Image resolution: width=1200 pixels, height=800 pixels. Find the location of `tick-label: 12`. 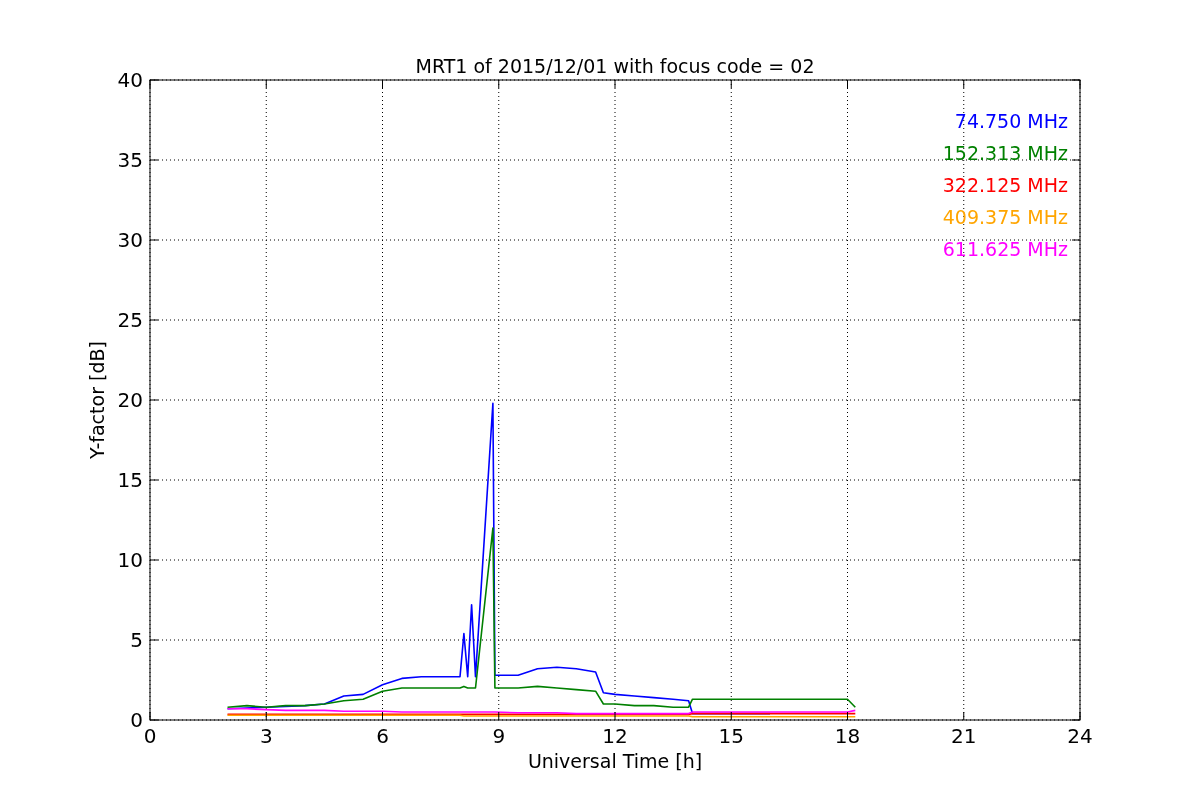

tick-label: 12 is located at coordinates (615, 736).